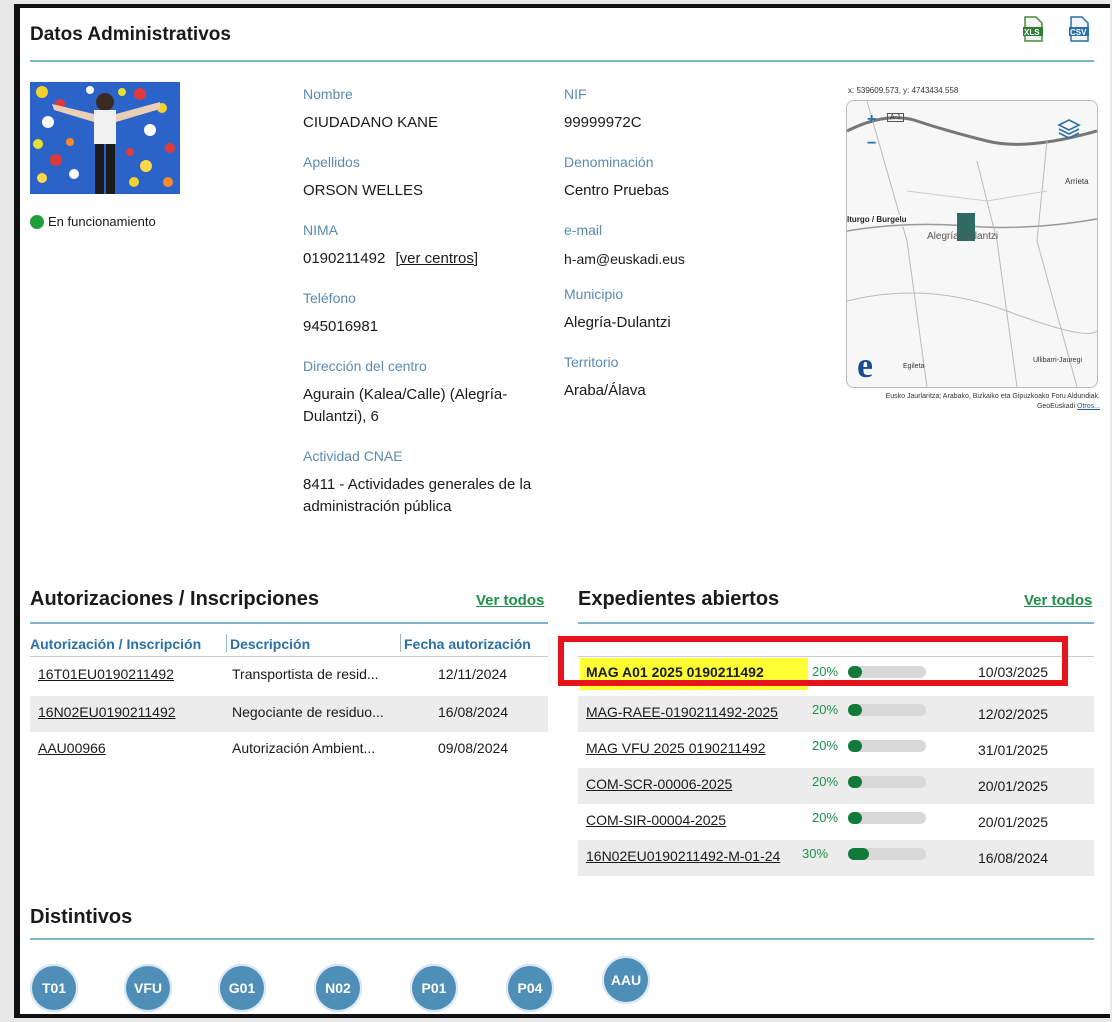 Image resolution: width=1112 pixels, height=1022 pixels. I want to click on distintivo-badge: T01, so click(54, 988).